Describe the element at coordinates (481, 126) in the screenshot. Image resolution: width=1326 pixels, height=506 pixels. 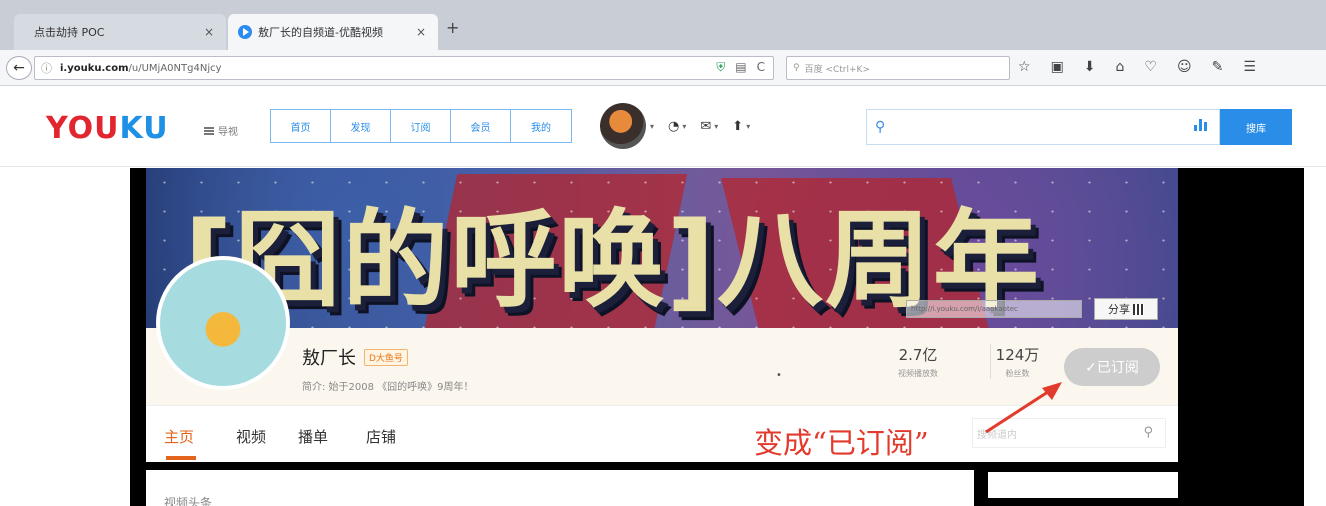
I see `nav-vip: 会员` at that location.